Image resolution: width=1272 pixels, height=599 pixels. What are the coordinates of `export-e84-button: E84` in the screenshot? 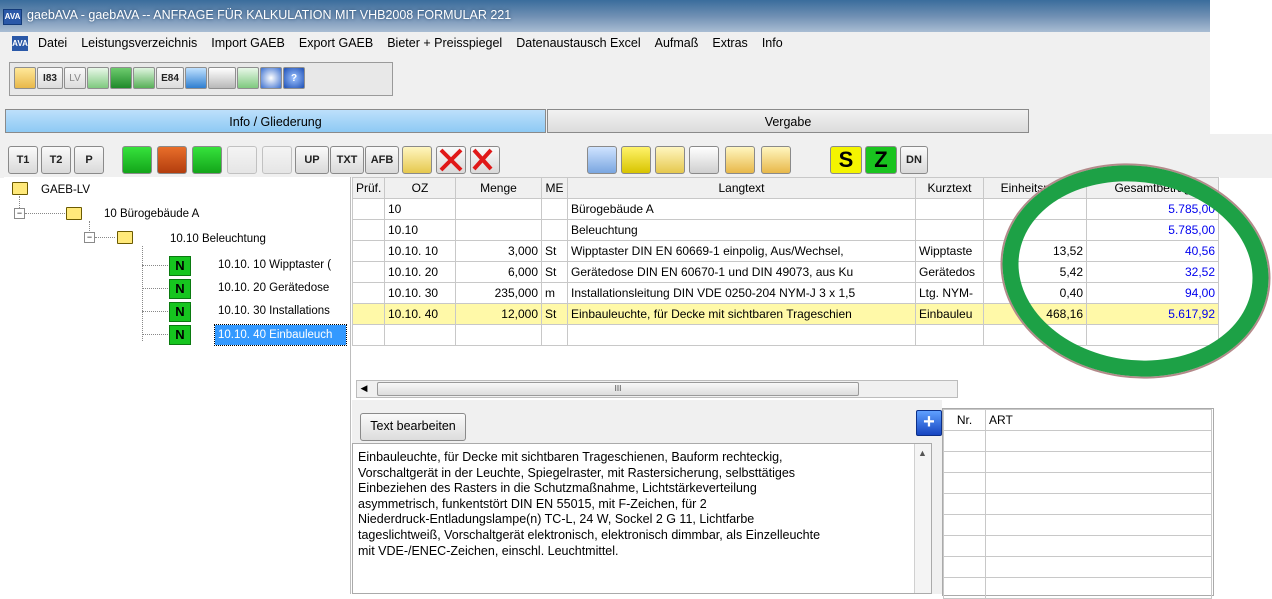 It's located at (170, 78).